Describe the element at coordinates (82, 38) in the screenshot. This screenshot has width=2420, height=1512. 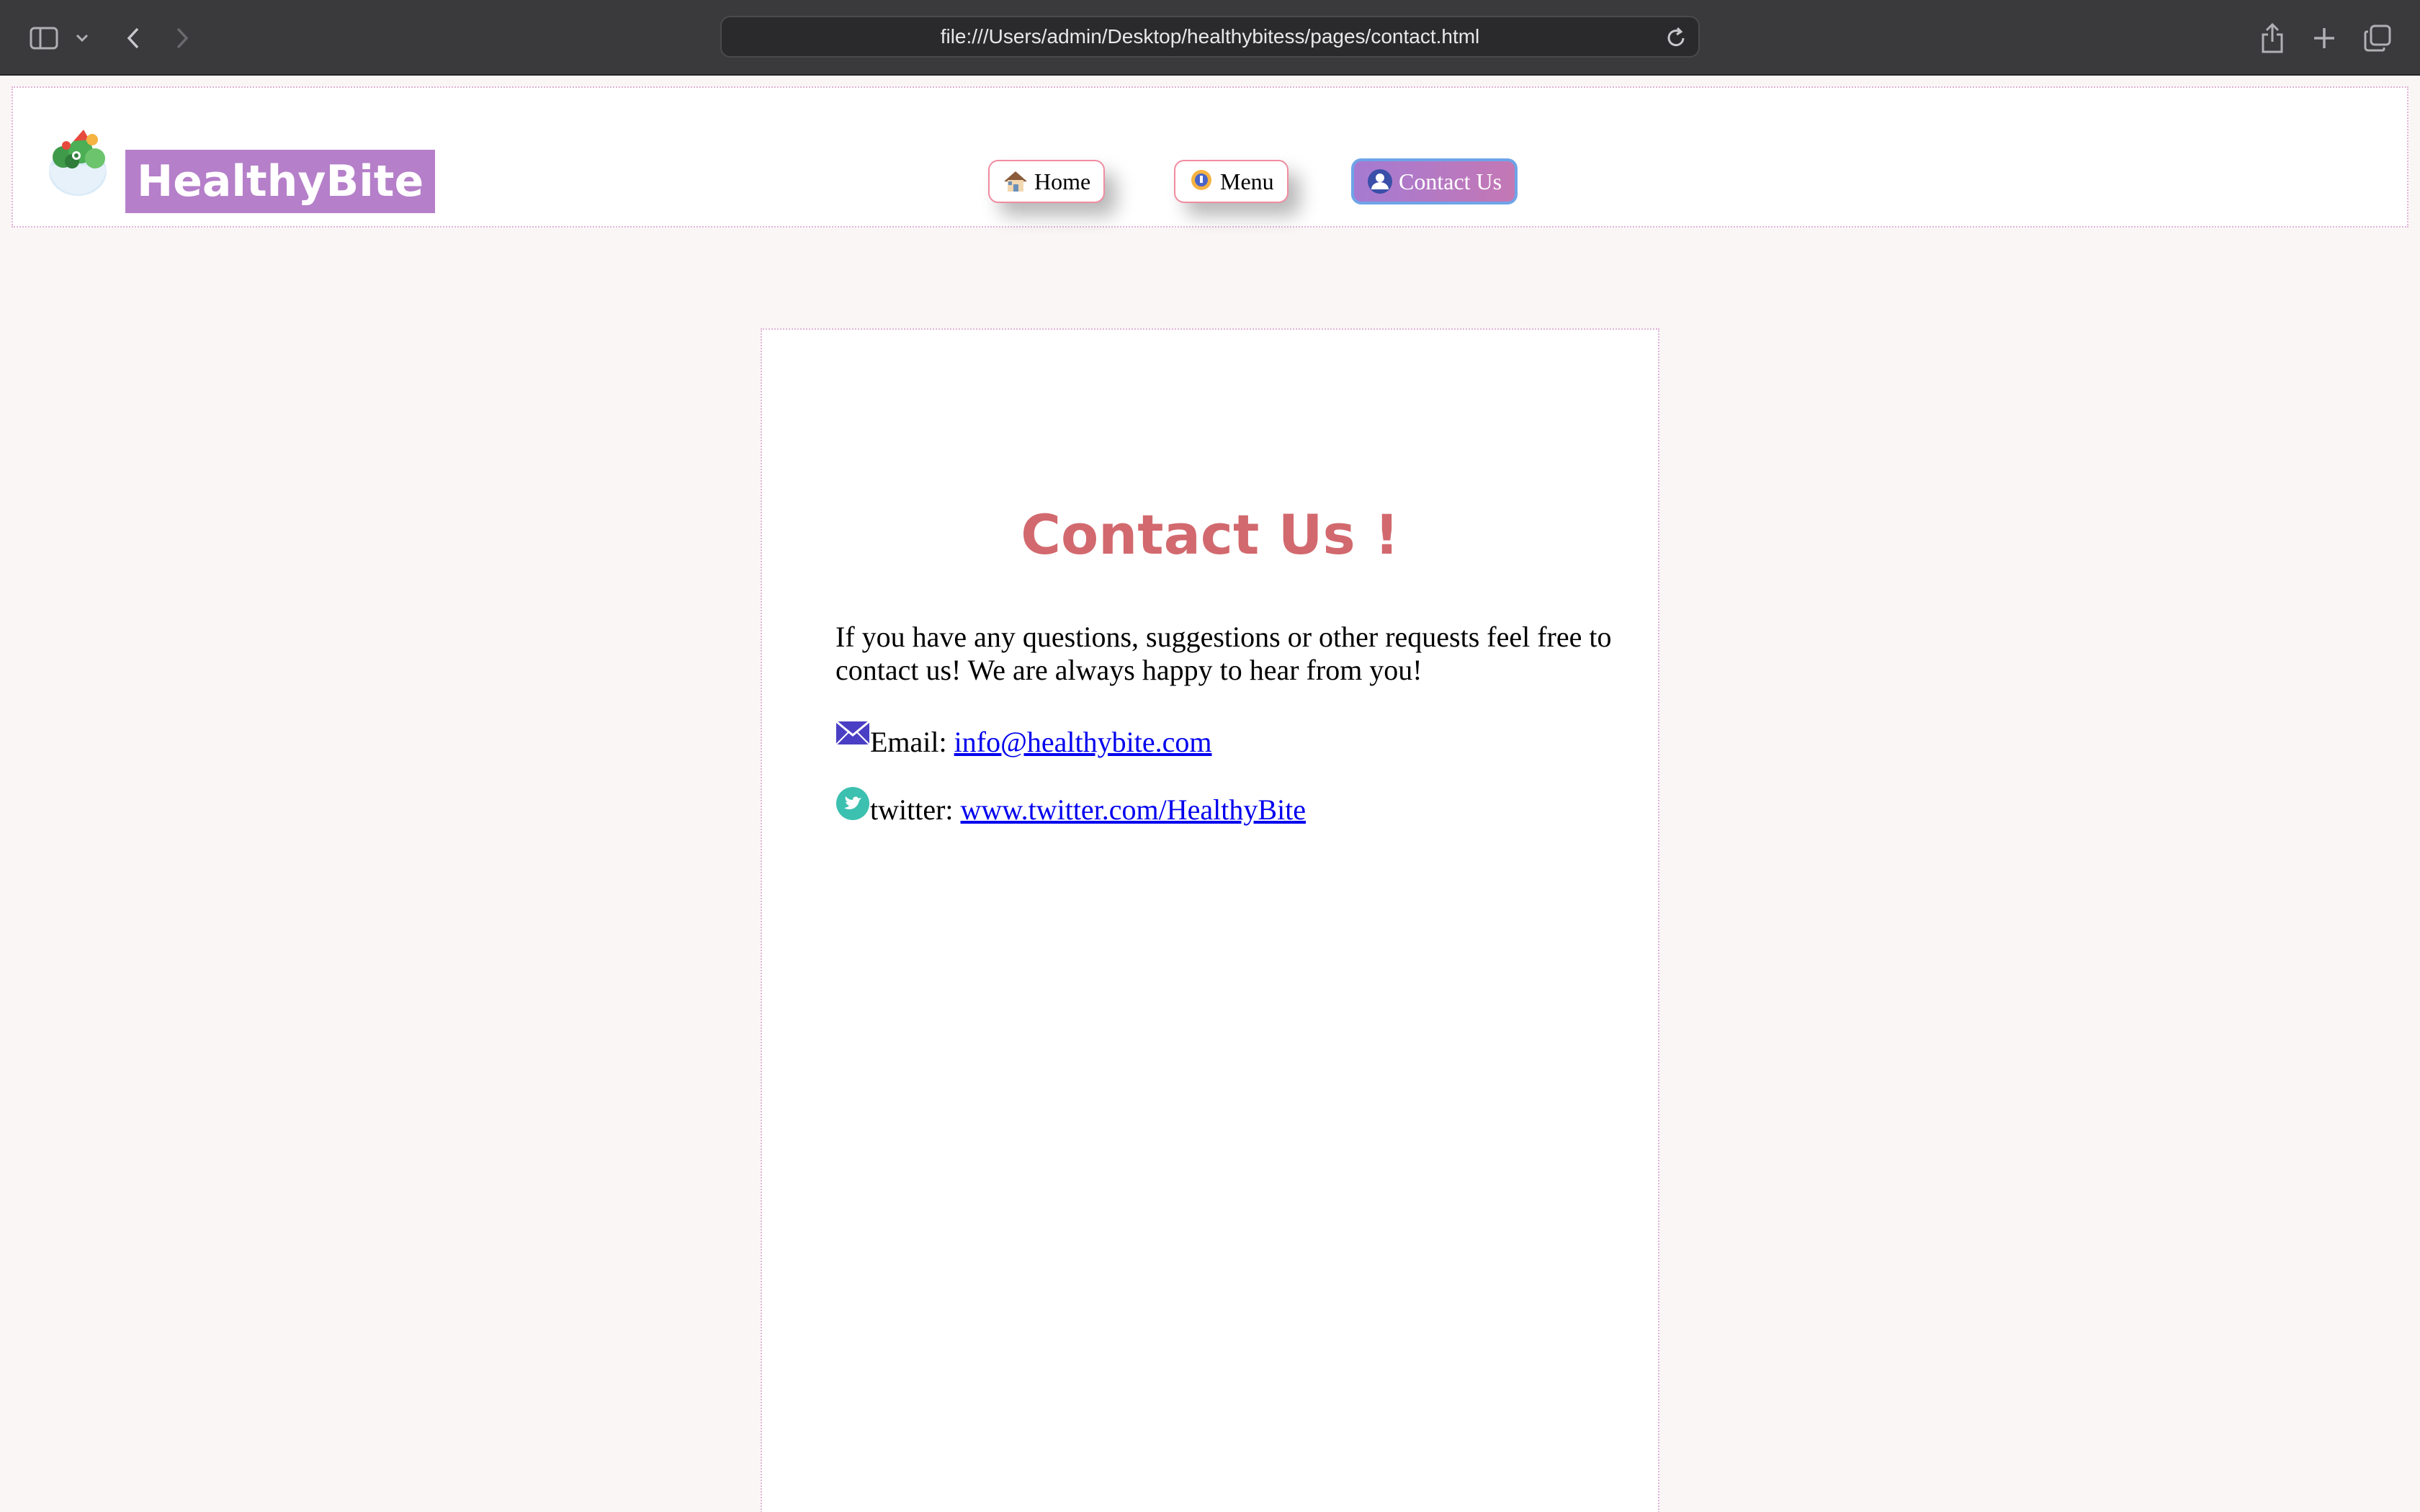
I see `chevron-down-icon` at that location.